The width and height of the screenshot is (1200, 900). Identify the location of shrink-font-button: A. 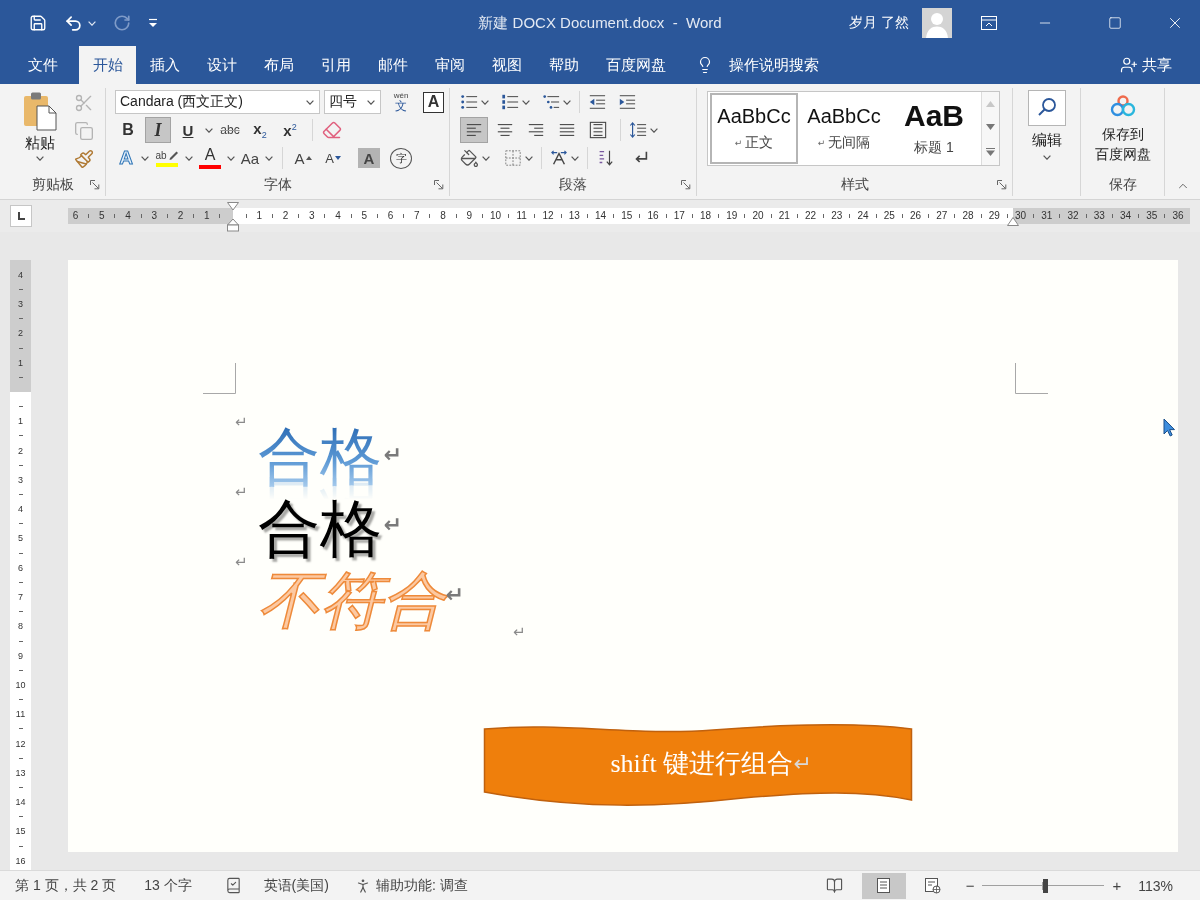
(333, 158).